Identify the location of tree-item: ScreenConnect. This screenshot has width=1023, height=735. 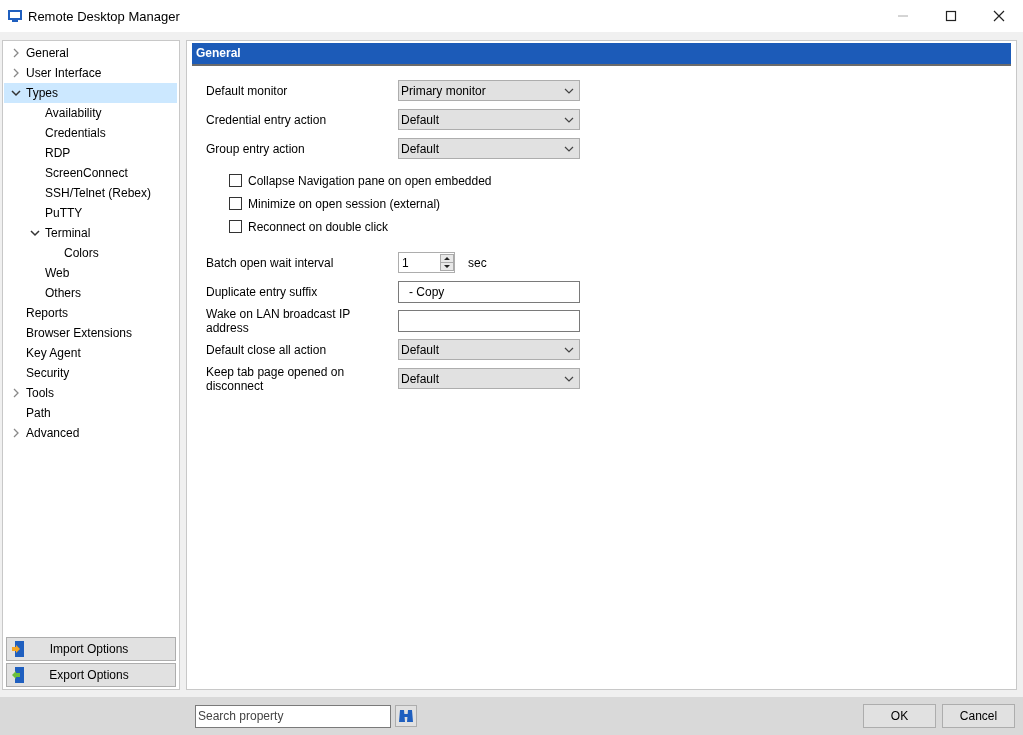
(90, 173).